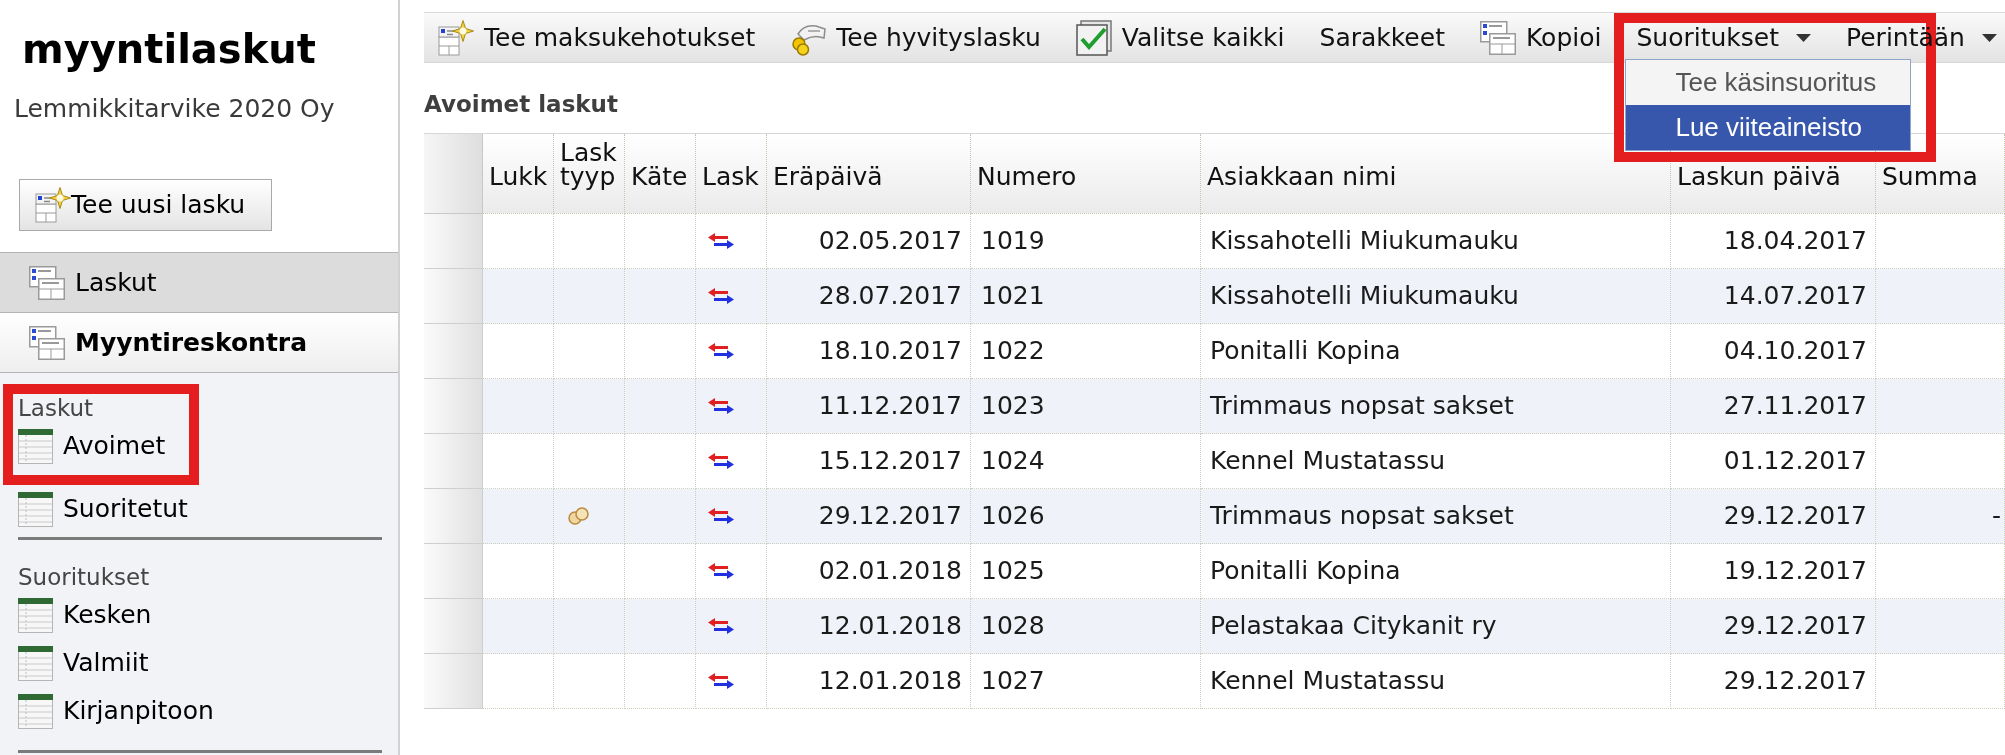 The image size is (2005, 755). I want to click on nav-item: Suoritetut, so click(103, 509).